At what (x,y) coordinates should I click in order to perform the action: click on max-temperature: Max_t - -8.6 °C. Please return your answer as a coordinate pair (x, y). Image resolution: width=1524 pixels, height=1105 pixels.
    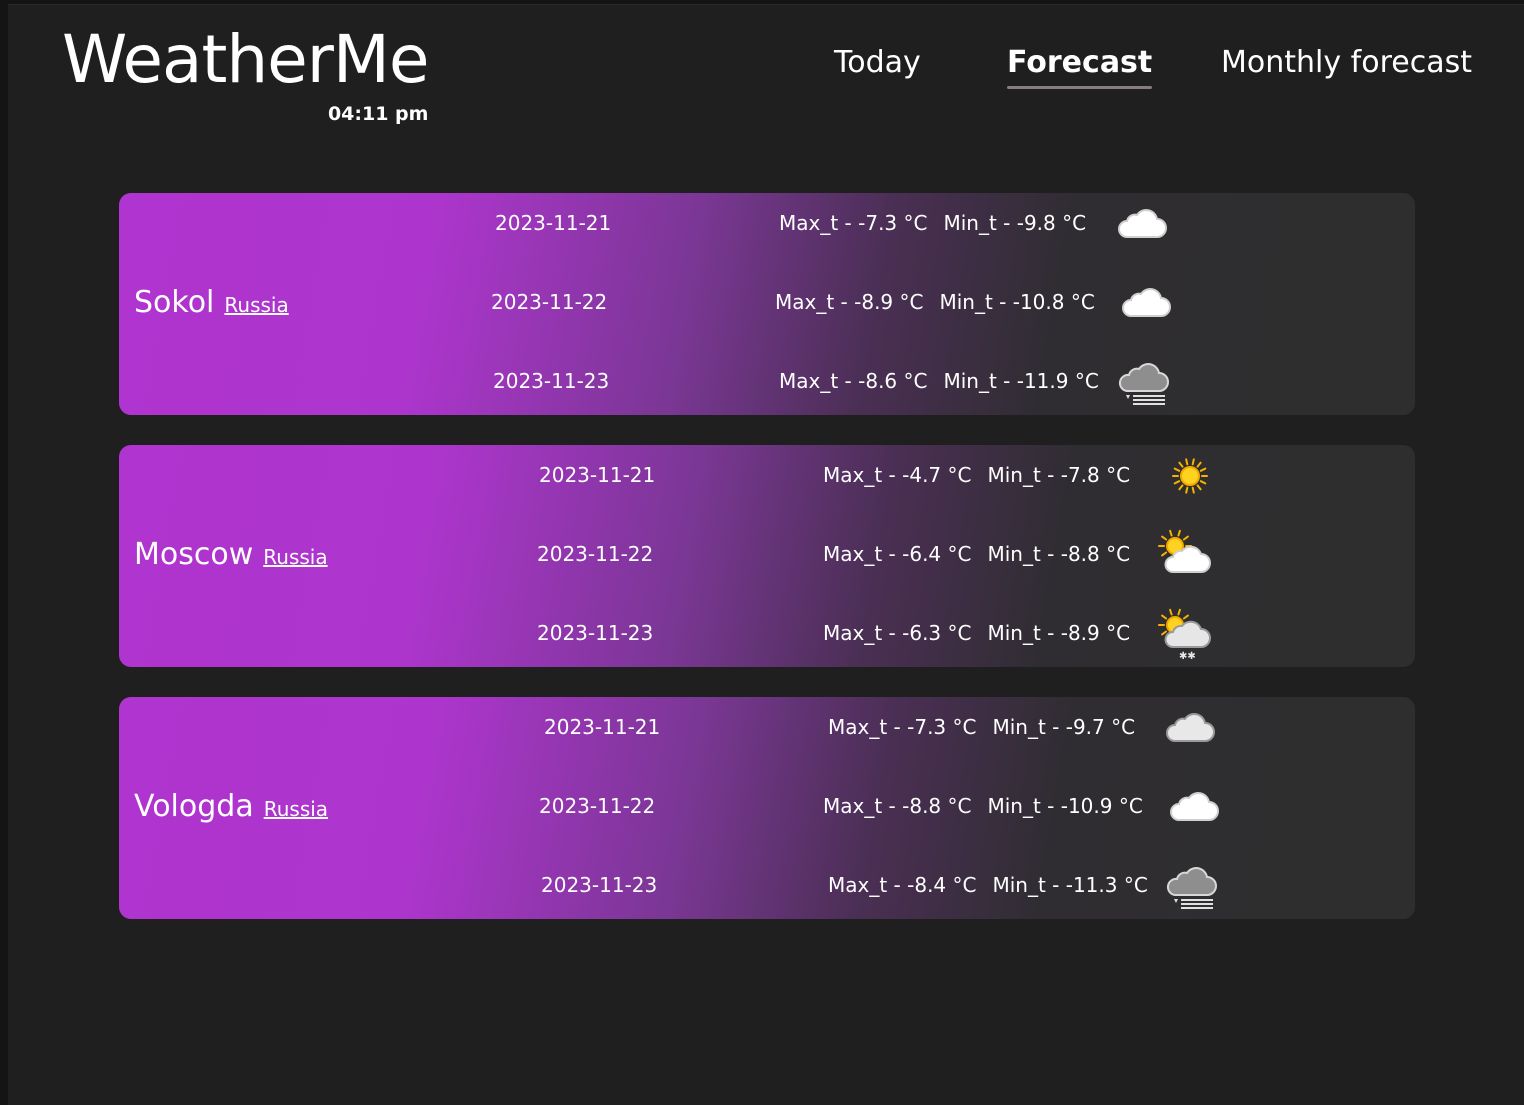
    Looking at the image, I should click on (853, 381).